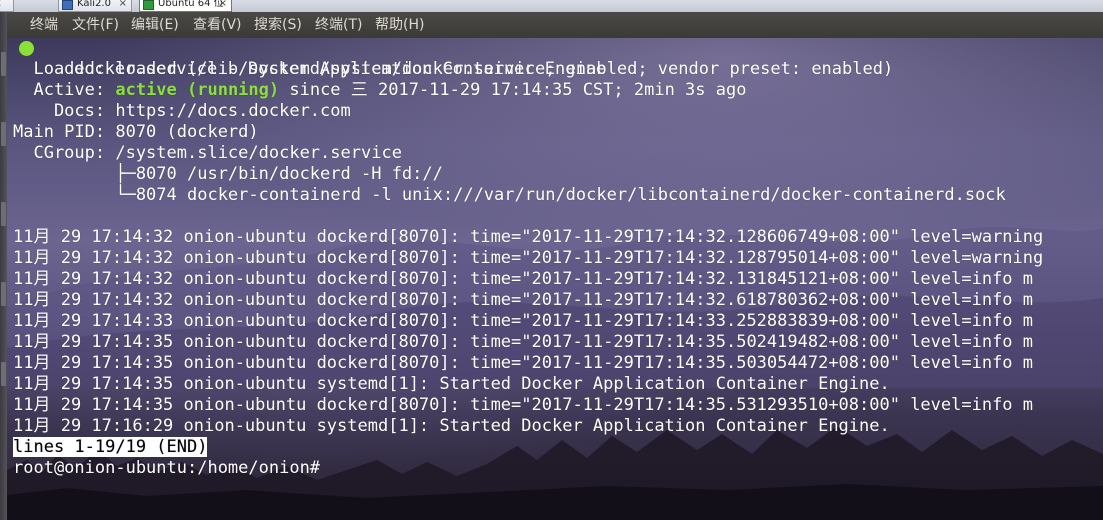 Image resolution: width=1103 pixels, height=520 pixels. What do you see at coordinates (228, 174) in the screenshot?
I see `cgroup-child-line: ├─8070 /usr/bin/dockerd -H fd://` at bounding box center [228, 174].